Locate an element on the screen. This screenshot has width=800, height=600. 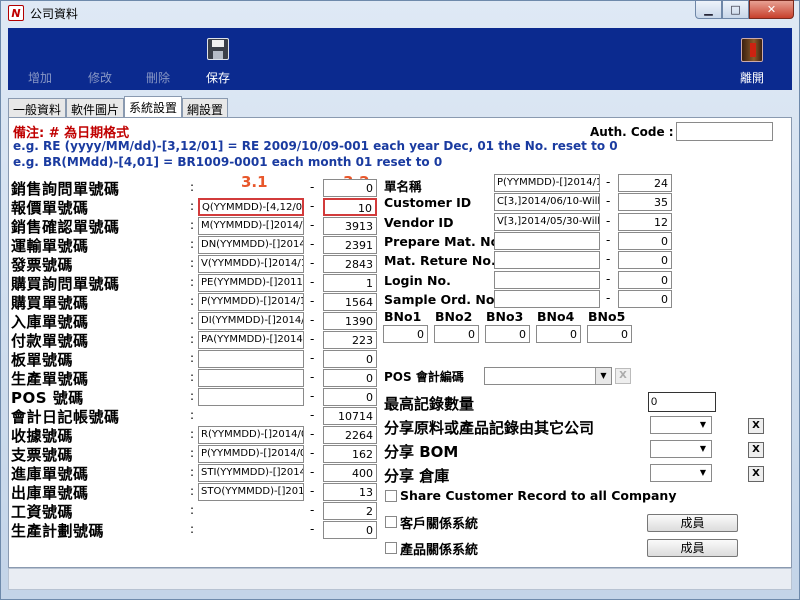
add-button: 增加 is located at coordinates (40, 59).